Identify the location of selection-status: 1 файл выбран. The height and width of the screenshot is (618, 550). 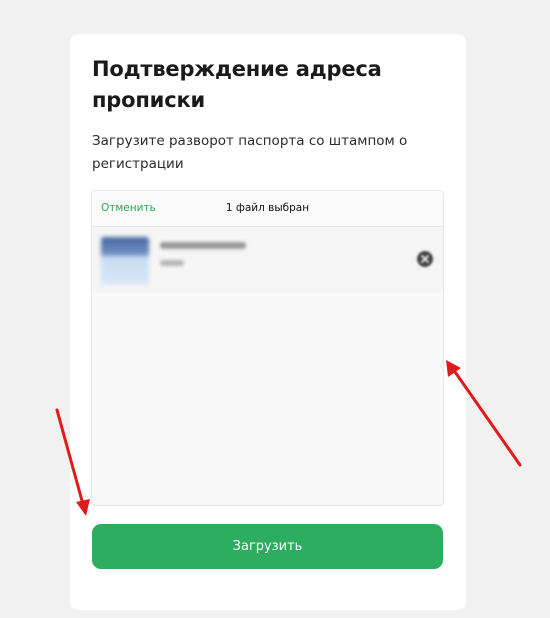
(267, 208).